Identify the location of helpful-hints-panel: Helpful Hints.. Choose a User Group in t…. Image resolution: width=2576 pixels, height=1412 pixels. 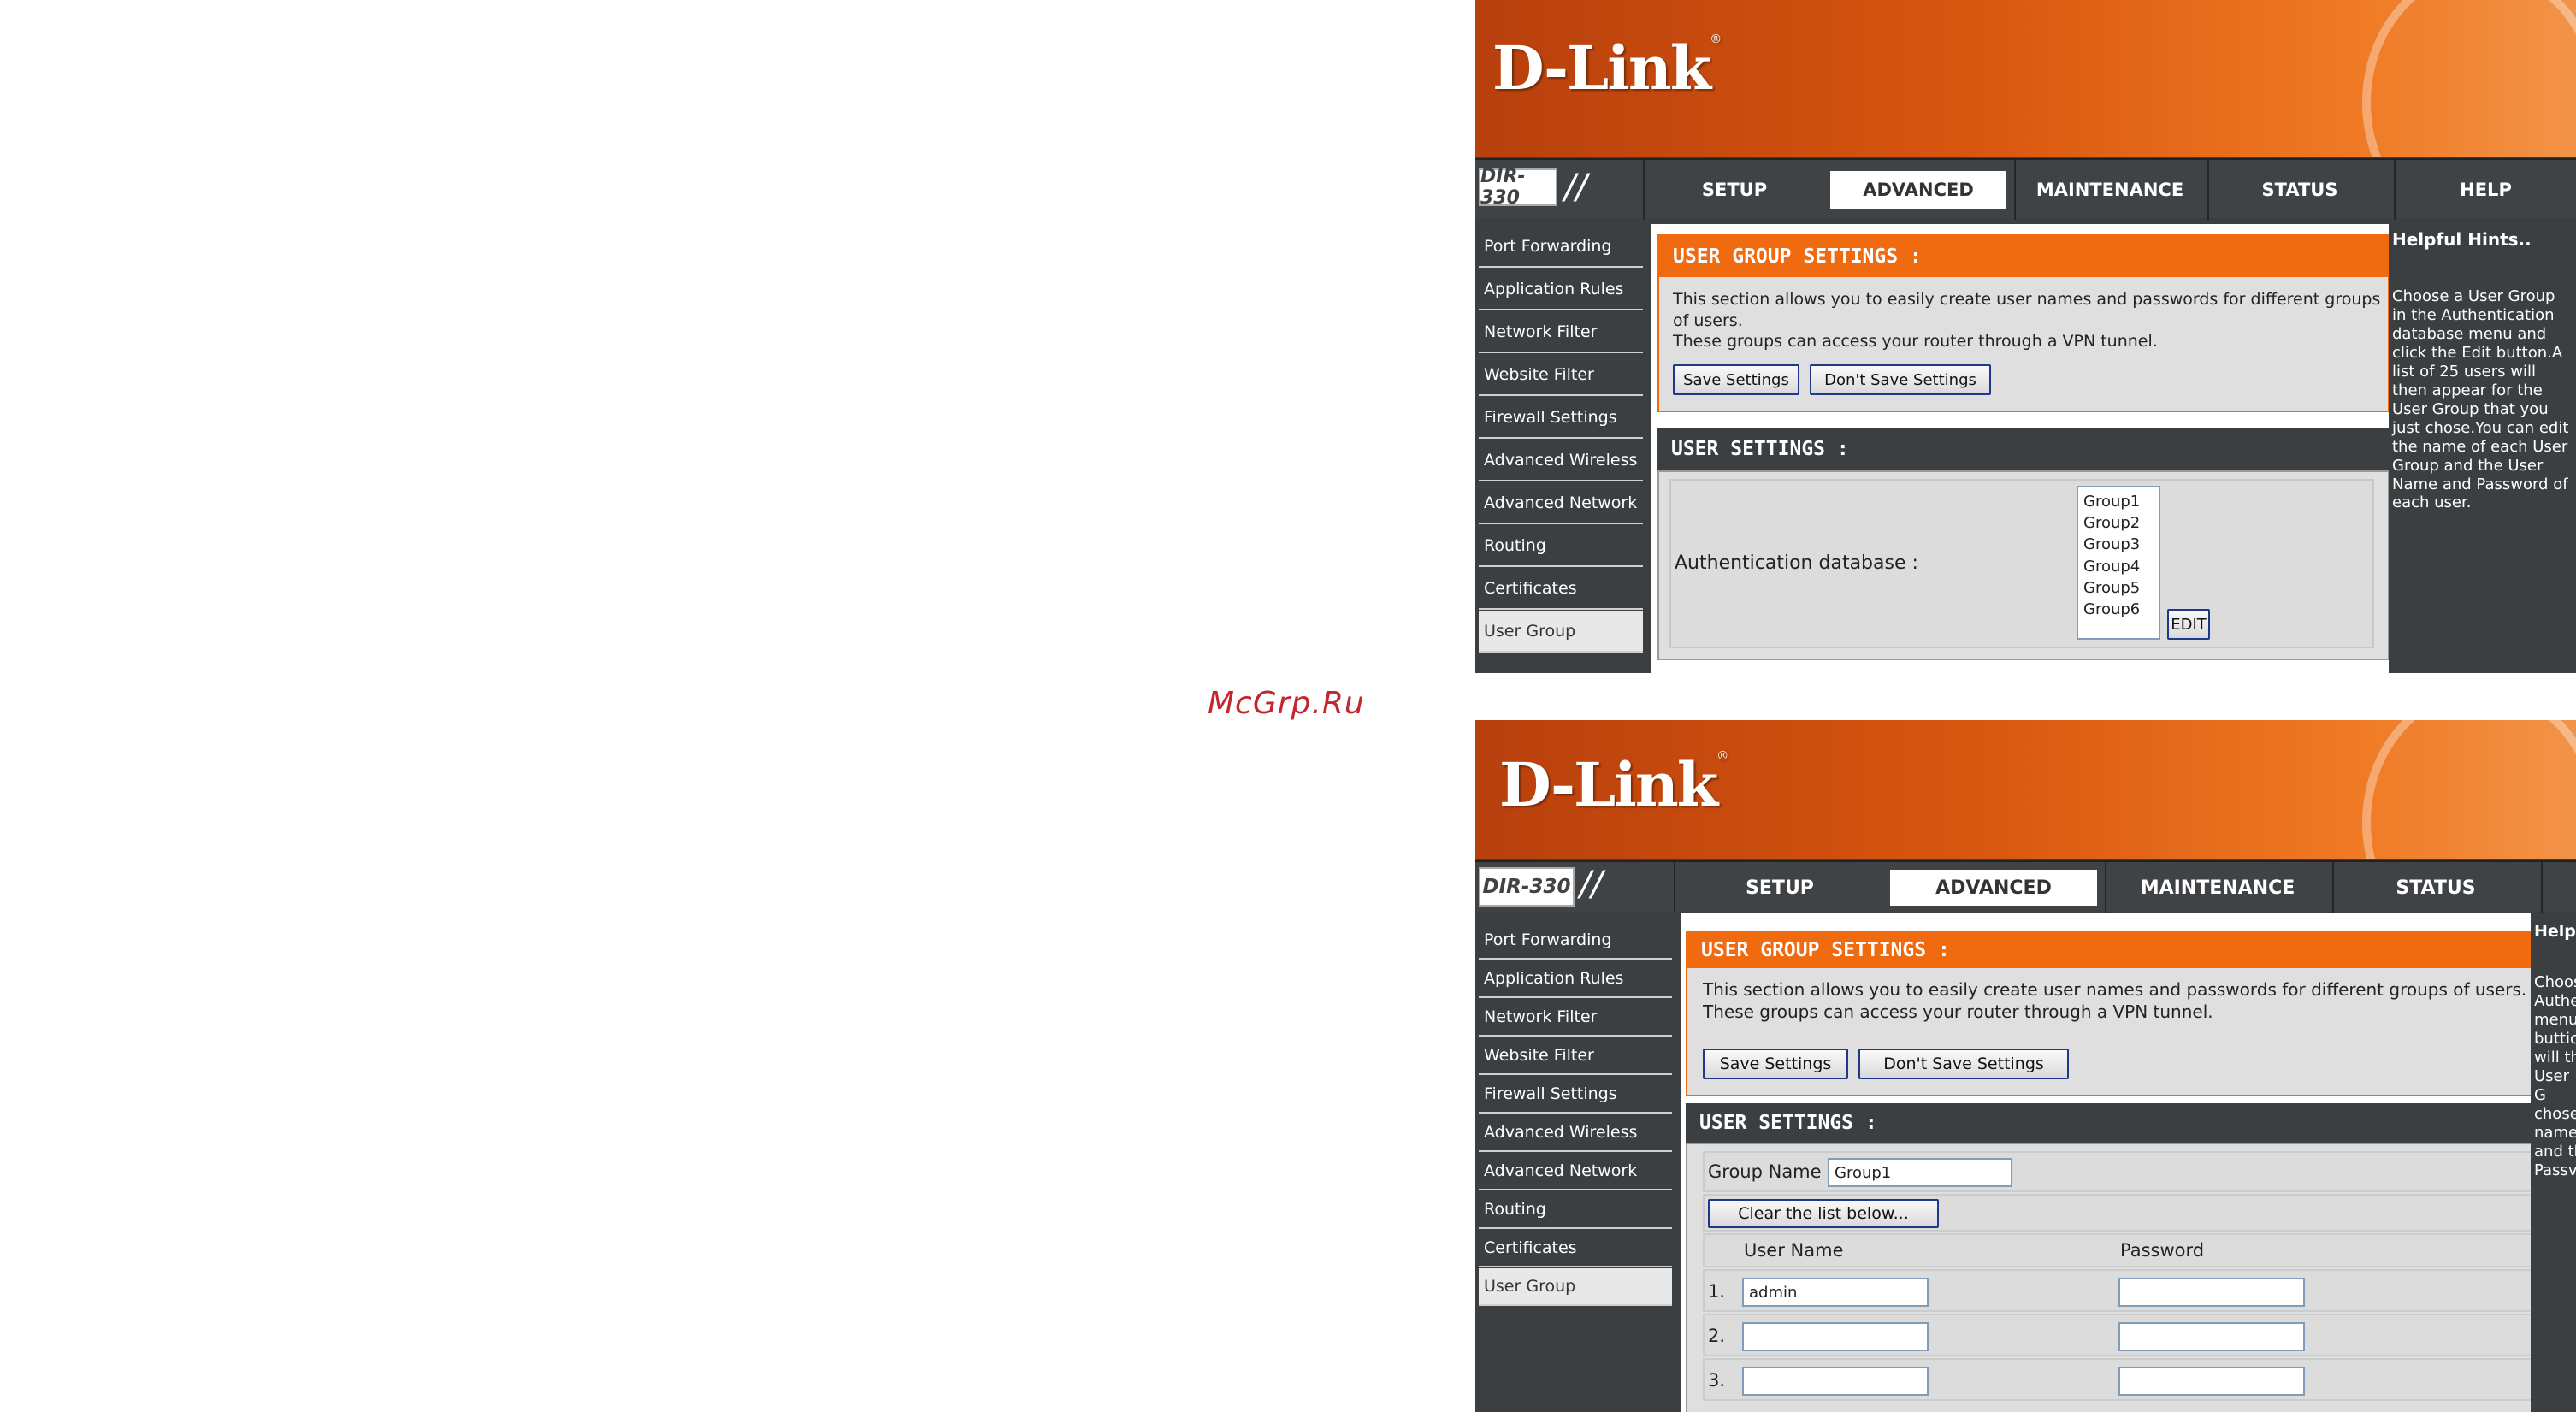
(2482, 448).